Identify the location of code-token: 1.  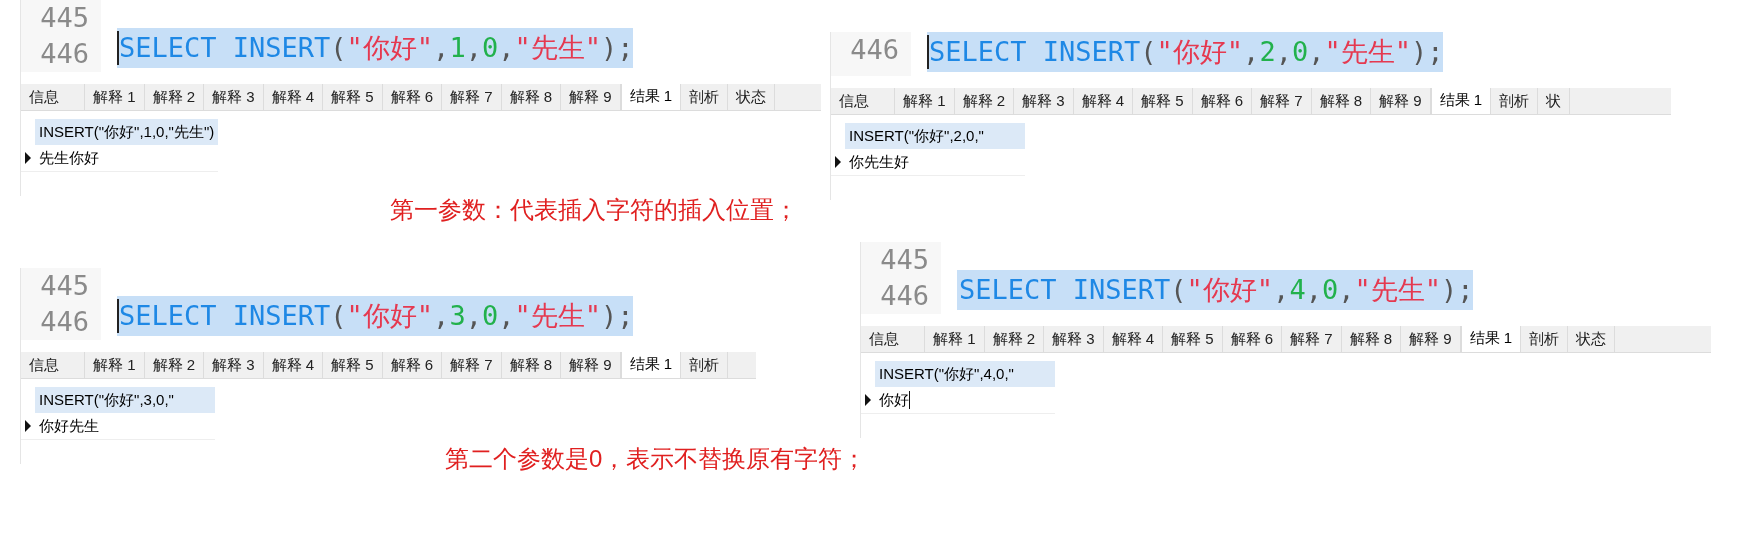
(457, 48).